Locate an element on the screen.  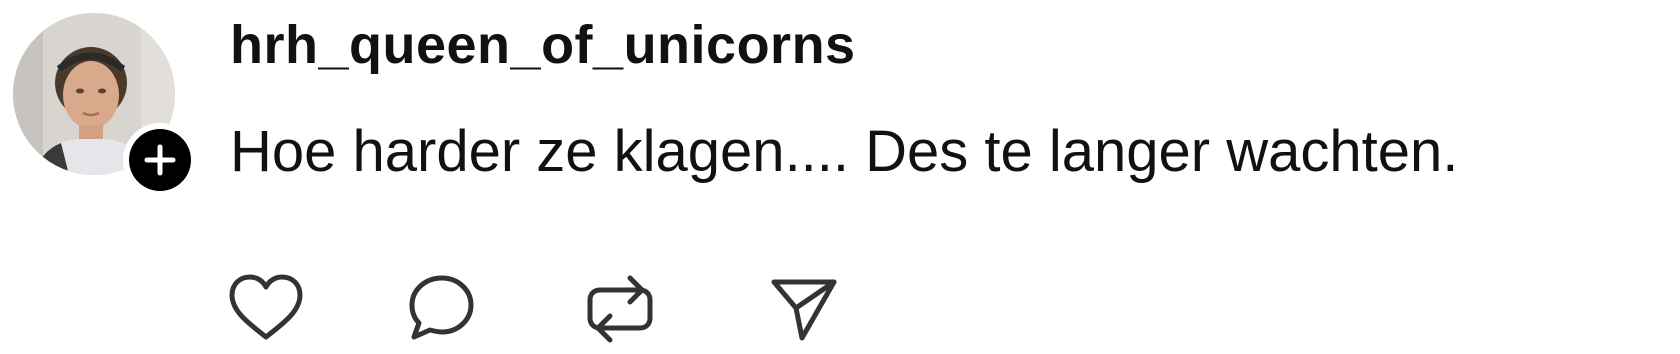
comment-icon is located at coordinates (441, 307).